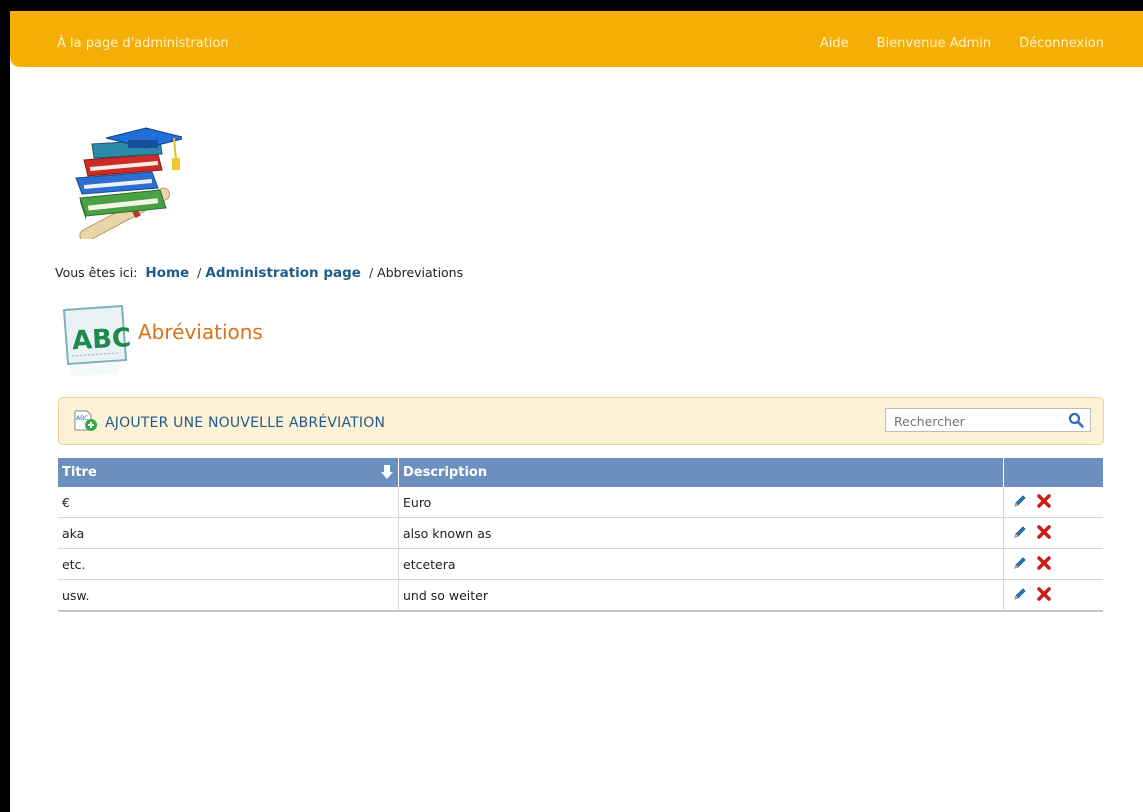  I want to click on toolbar: ABC AJOUTER UNE NOUVELLE ABRÉVIATION, so click(581, 421).